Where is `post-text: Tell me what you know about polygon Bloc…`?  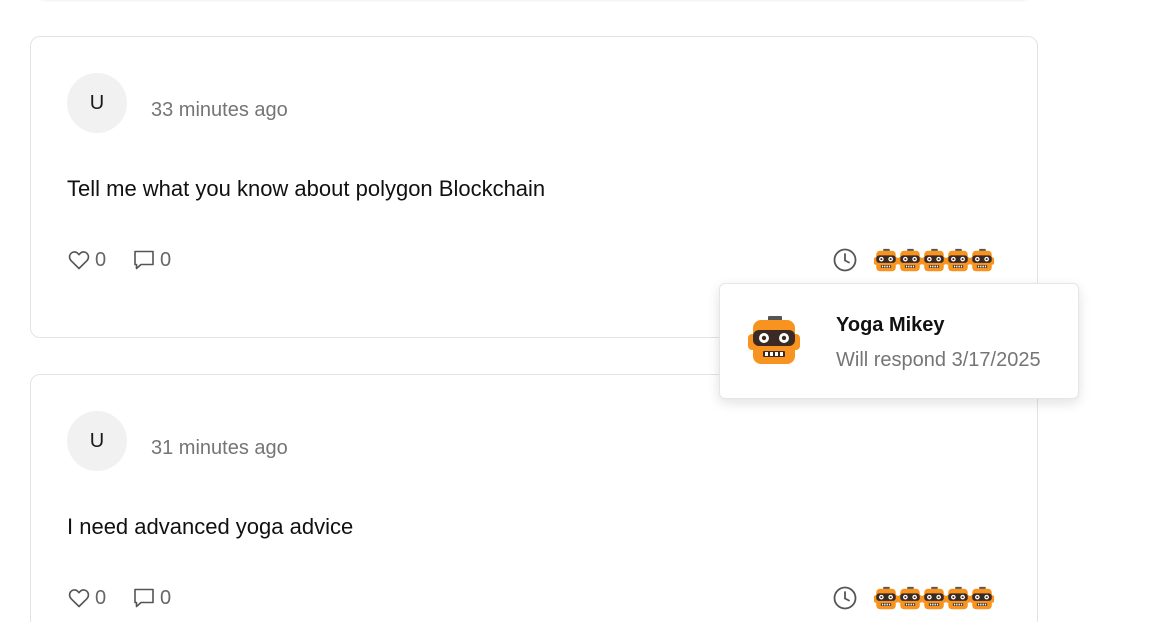 post-text: Tell me what you know about polygon Bloc… is located at coordinates (306, 188).